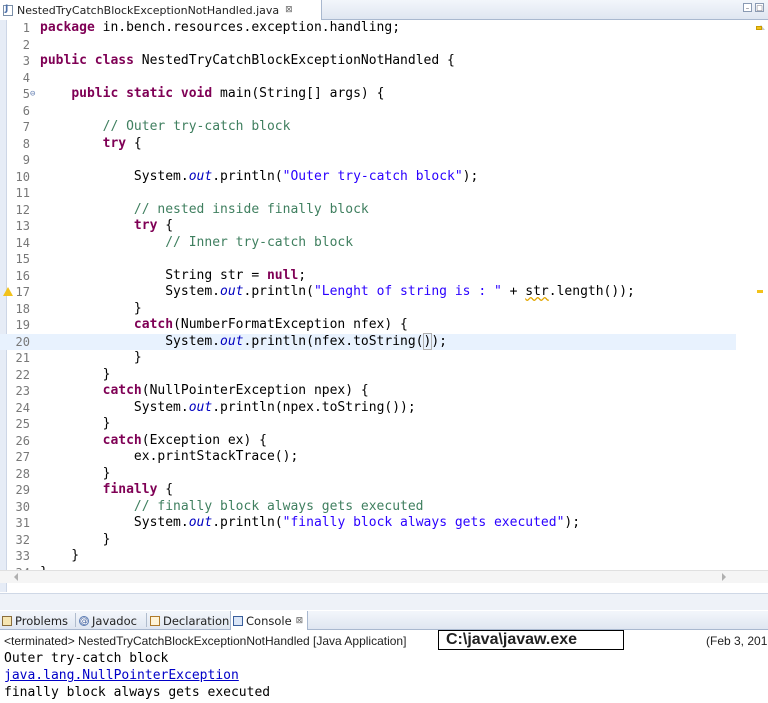 The width and height of the screenshot is (768, 703). I want to click on scroll-left-icon, so click(16, 577).